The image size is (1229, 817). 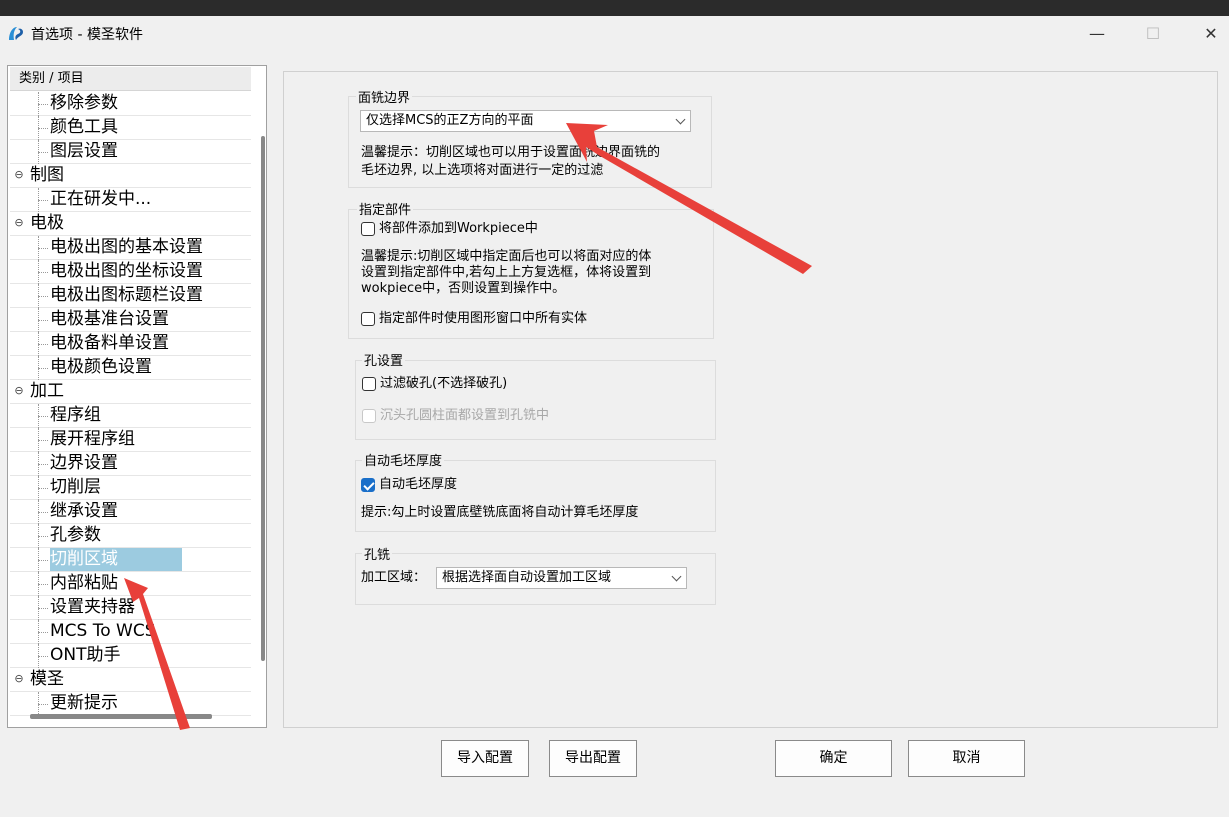 I want to click on counterbore-checkbox, so click(x=369, y=416).